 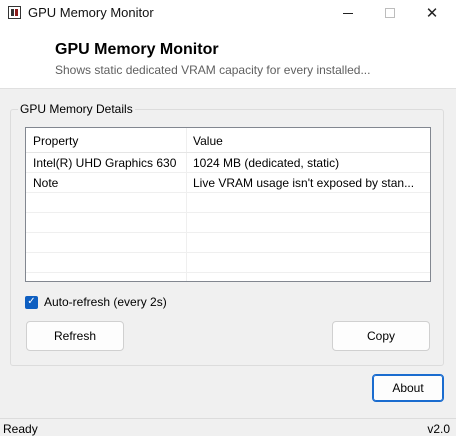 What do you see at coordinates (46, 183) in the screenshot?
I see `row-property: Note` at bounding box center [46, 183].